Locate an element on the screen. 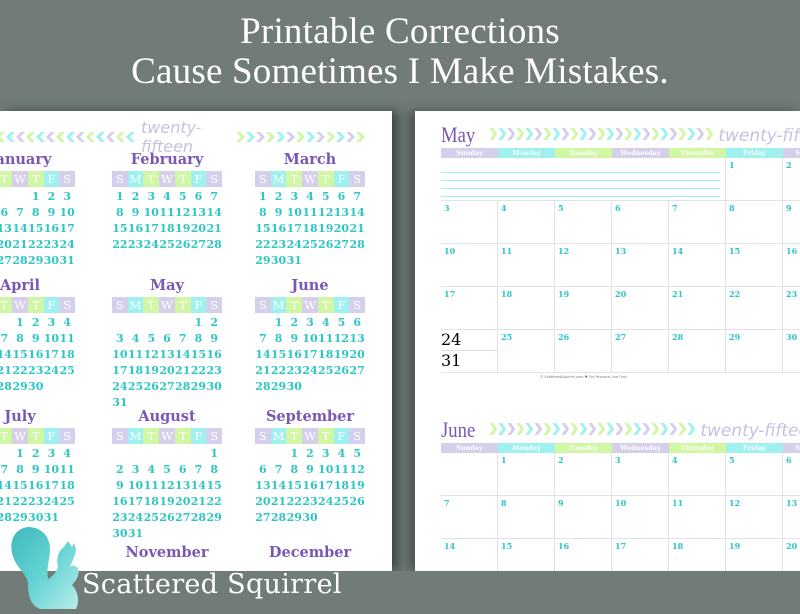 This screenshot has height=614, width=800. day-number: 8 is located at coordinates (214, 469).